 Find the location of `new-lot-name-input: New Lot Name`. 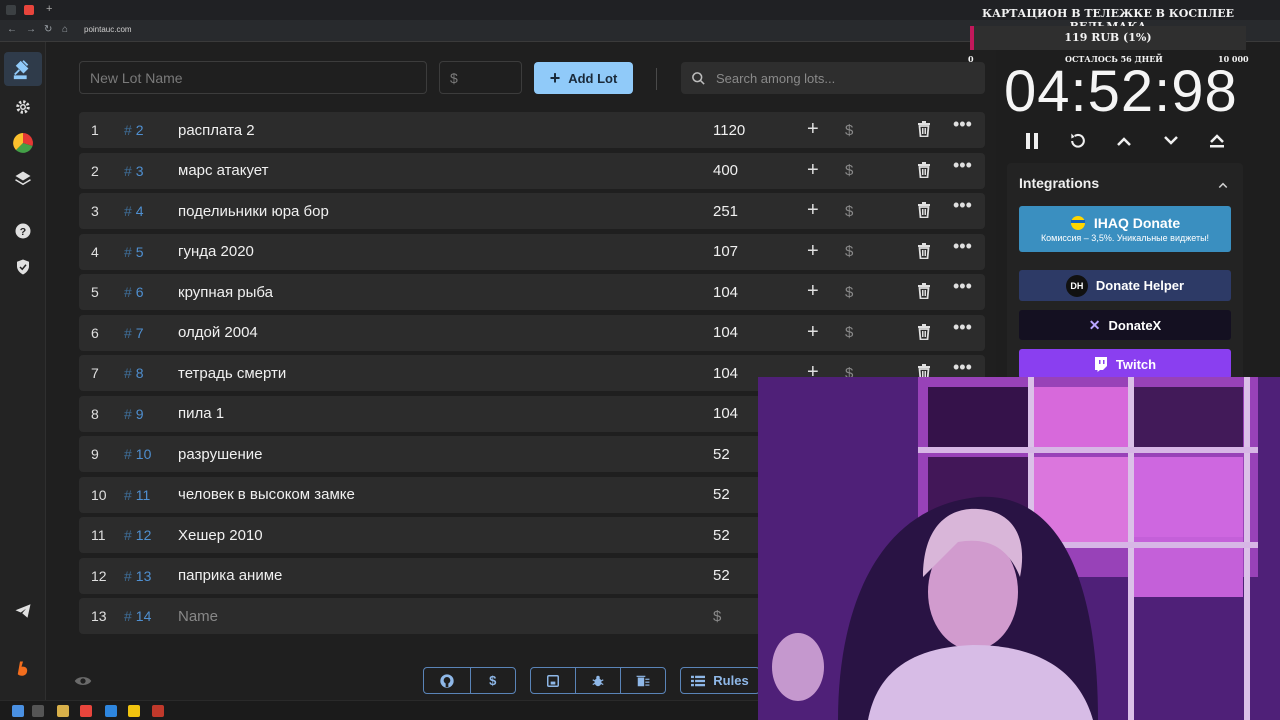

new-lot-name-input: New Lot Name is located at coordinates (253, 77).